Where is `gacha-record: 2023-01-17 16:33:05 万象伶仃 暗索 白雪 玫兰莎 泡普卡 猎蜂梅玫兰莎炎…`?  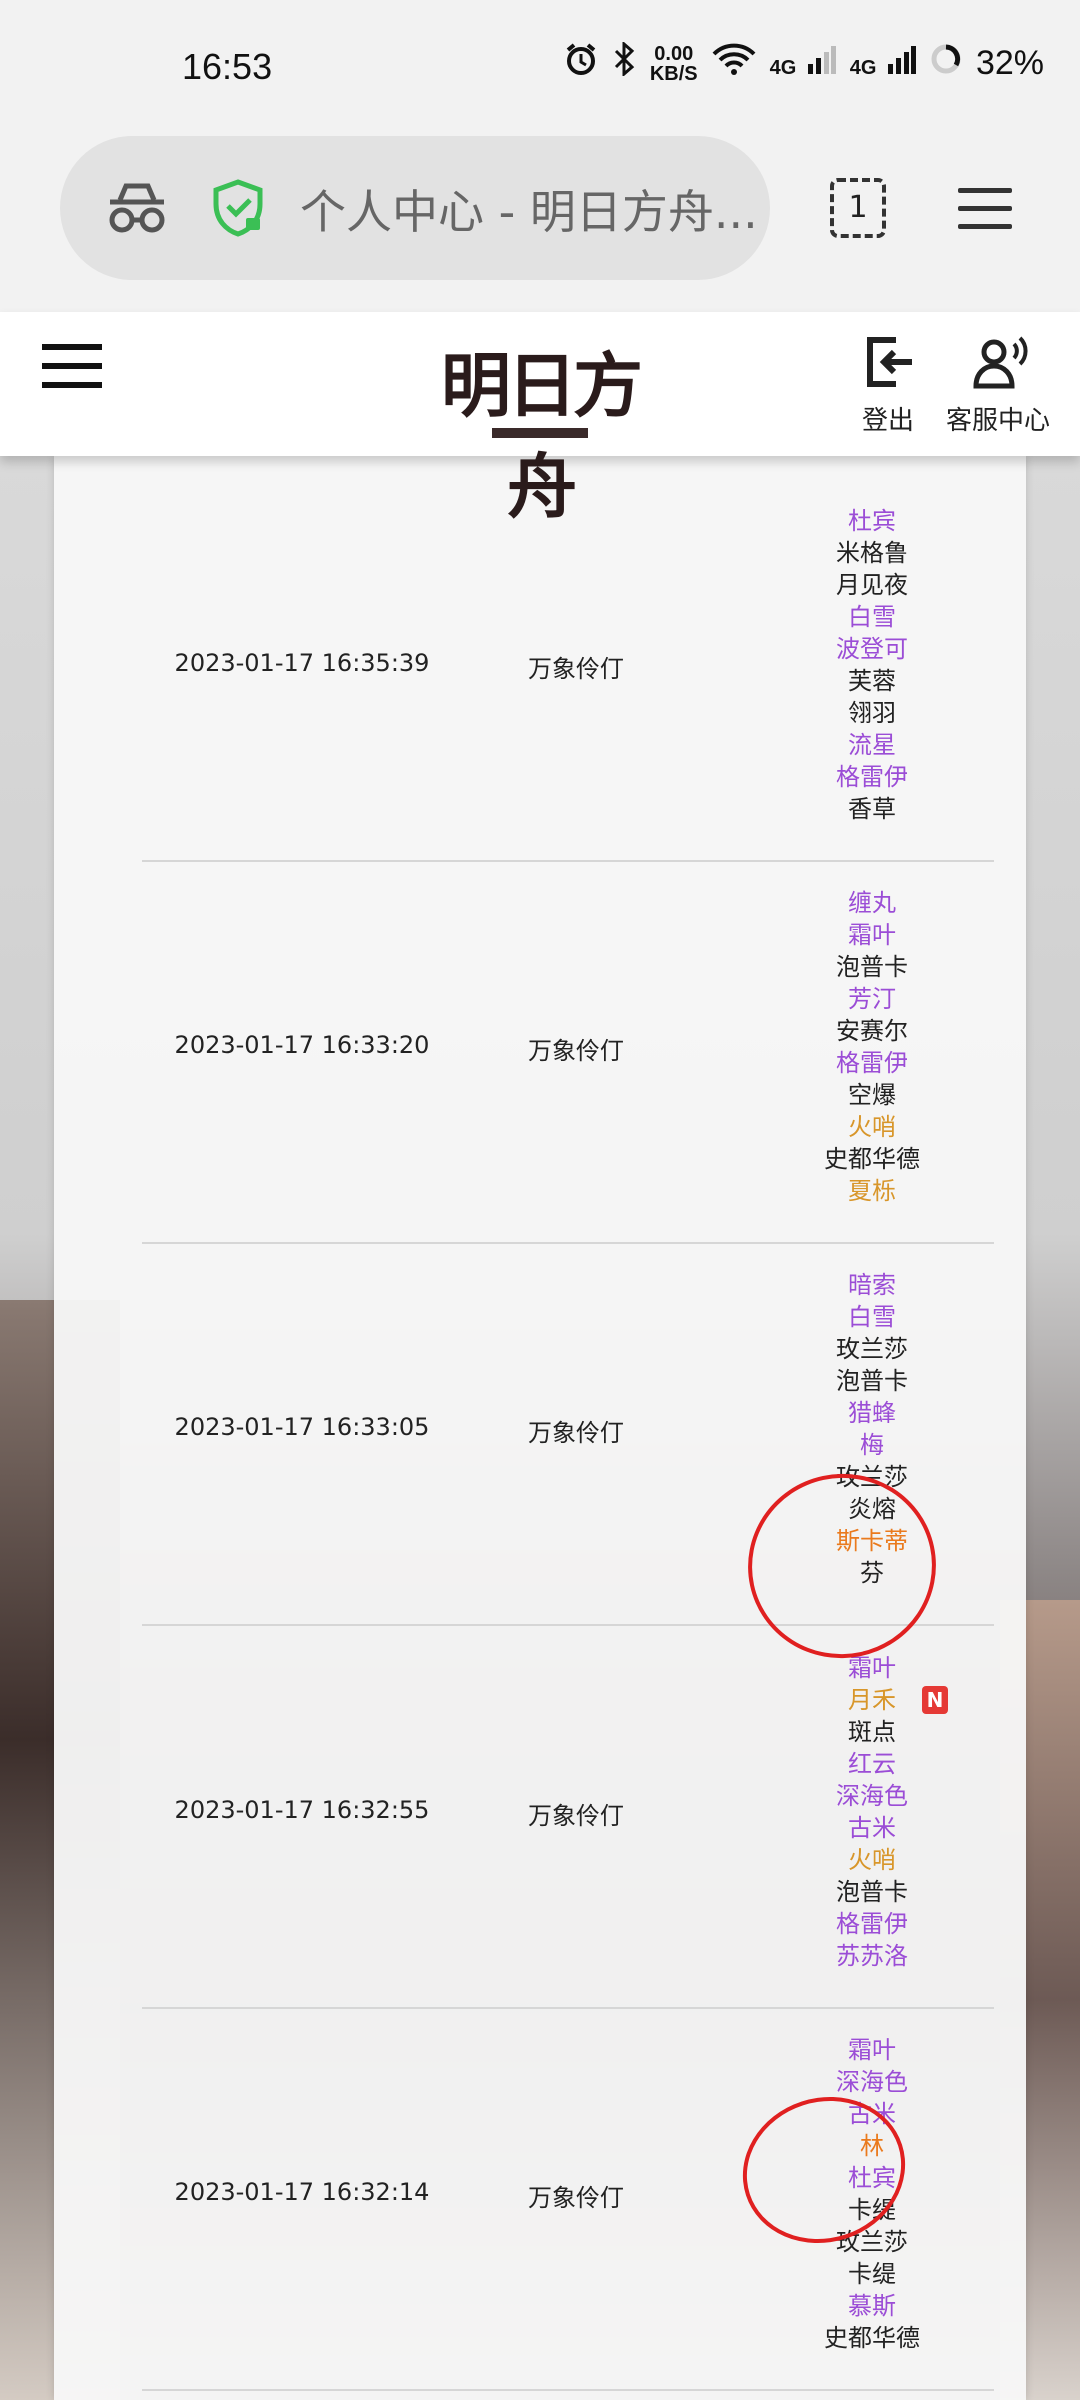
gacha-record: 2023-01-17 16:33:05 万象伶仃 暗索 白雪 玫兰莎 泡普卡 猎蜂梅玫兰莎炎… is located at coordinates (568, 1435).